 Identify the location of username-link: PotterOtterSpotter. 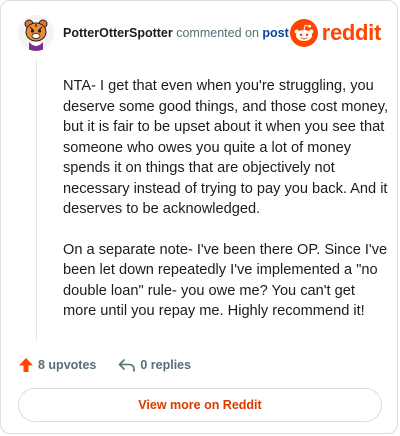
(118, 33).